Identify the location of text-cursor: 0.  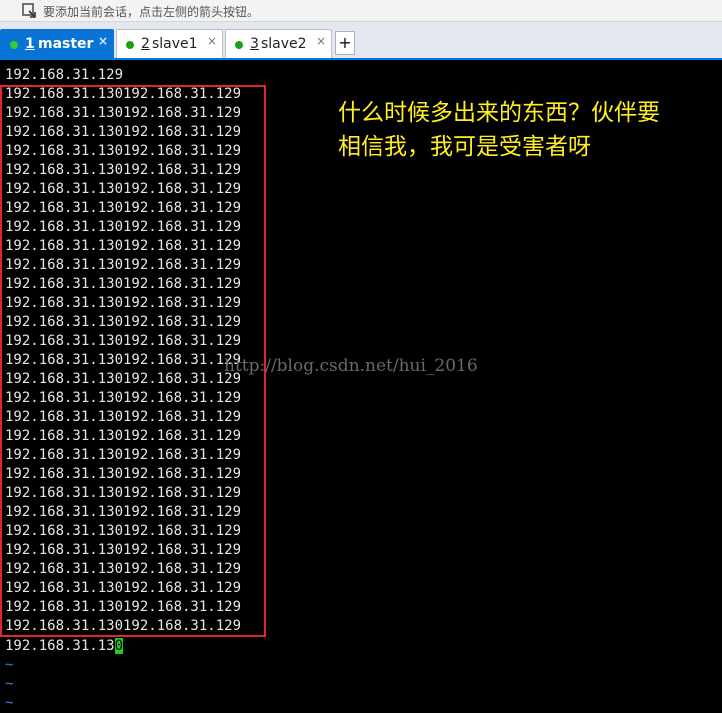
(119, 646).